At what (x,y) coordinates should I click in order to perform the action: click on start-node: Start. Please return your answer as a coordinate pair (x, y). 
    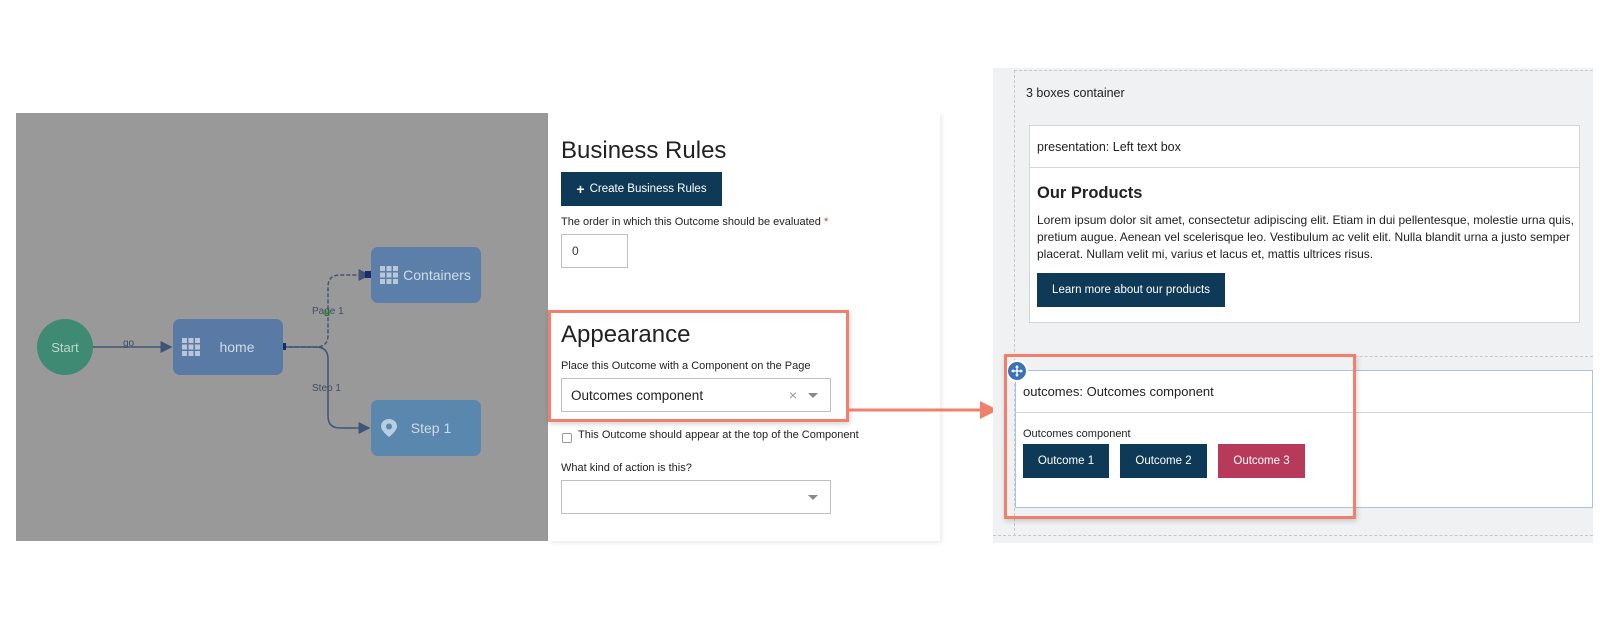
    Looking at the image, I should click on (65, 347).